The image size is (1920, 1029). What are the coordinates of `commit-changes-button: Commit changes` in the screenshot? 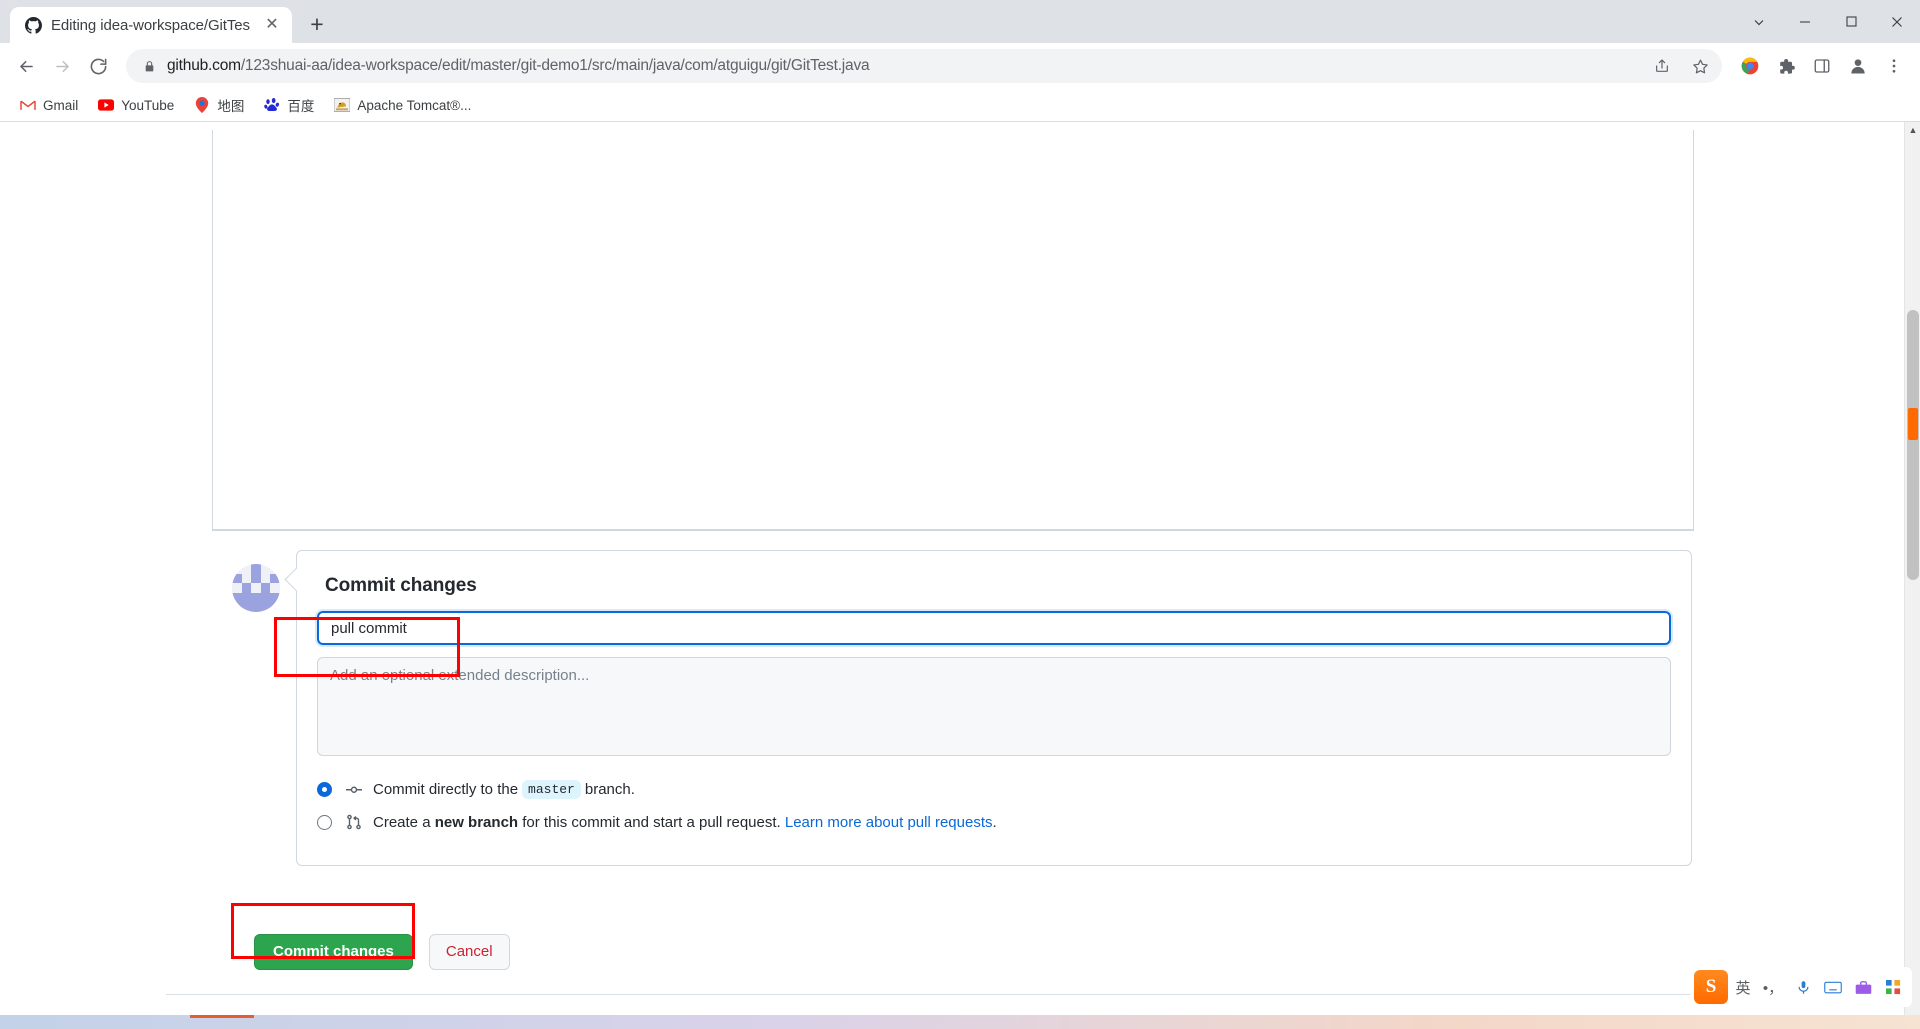 It's located at (333, 952).